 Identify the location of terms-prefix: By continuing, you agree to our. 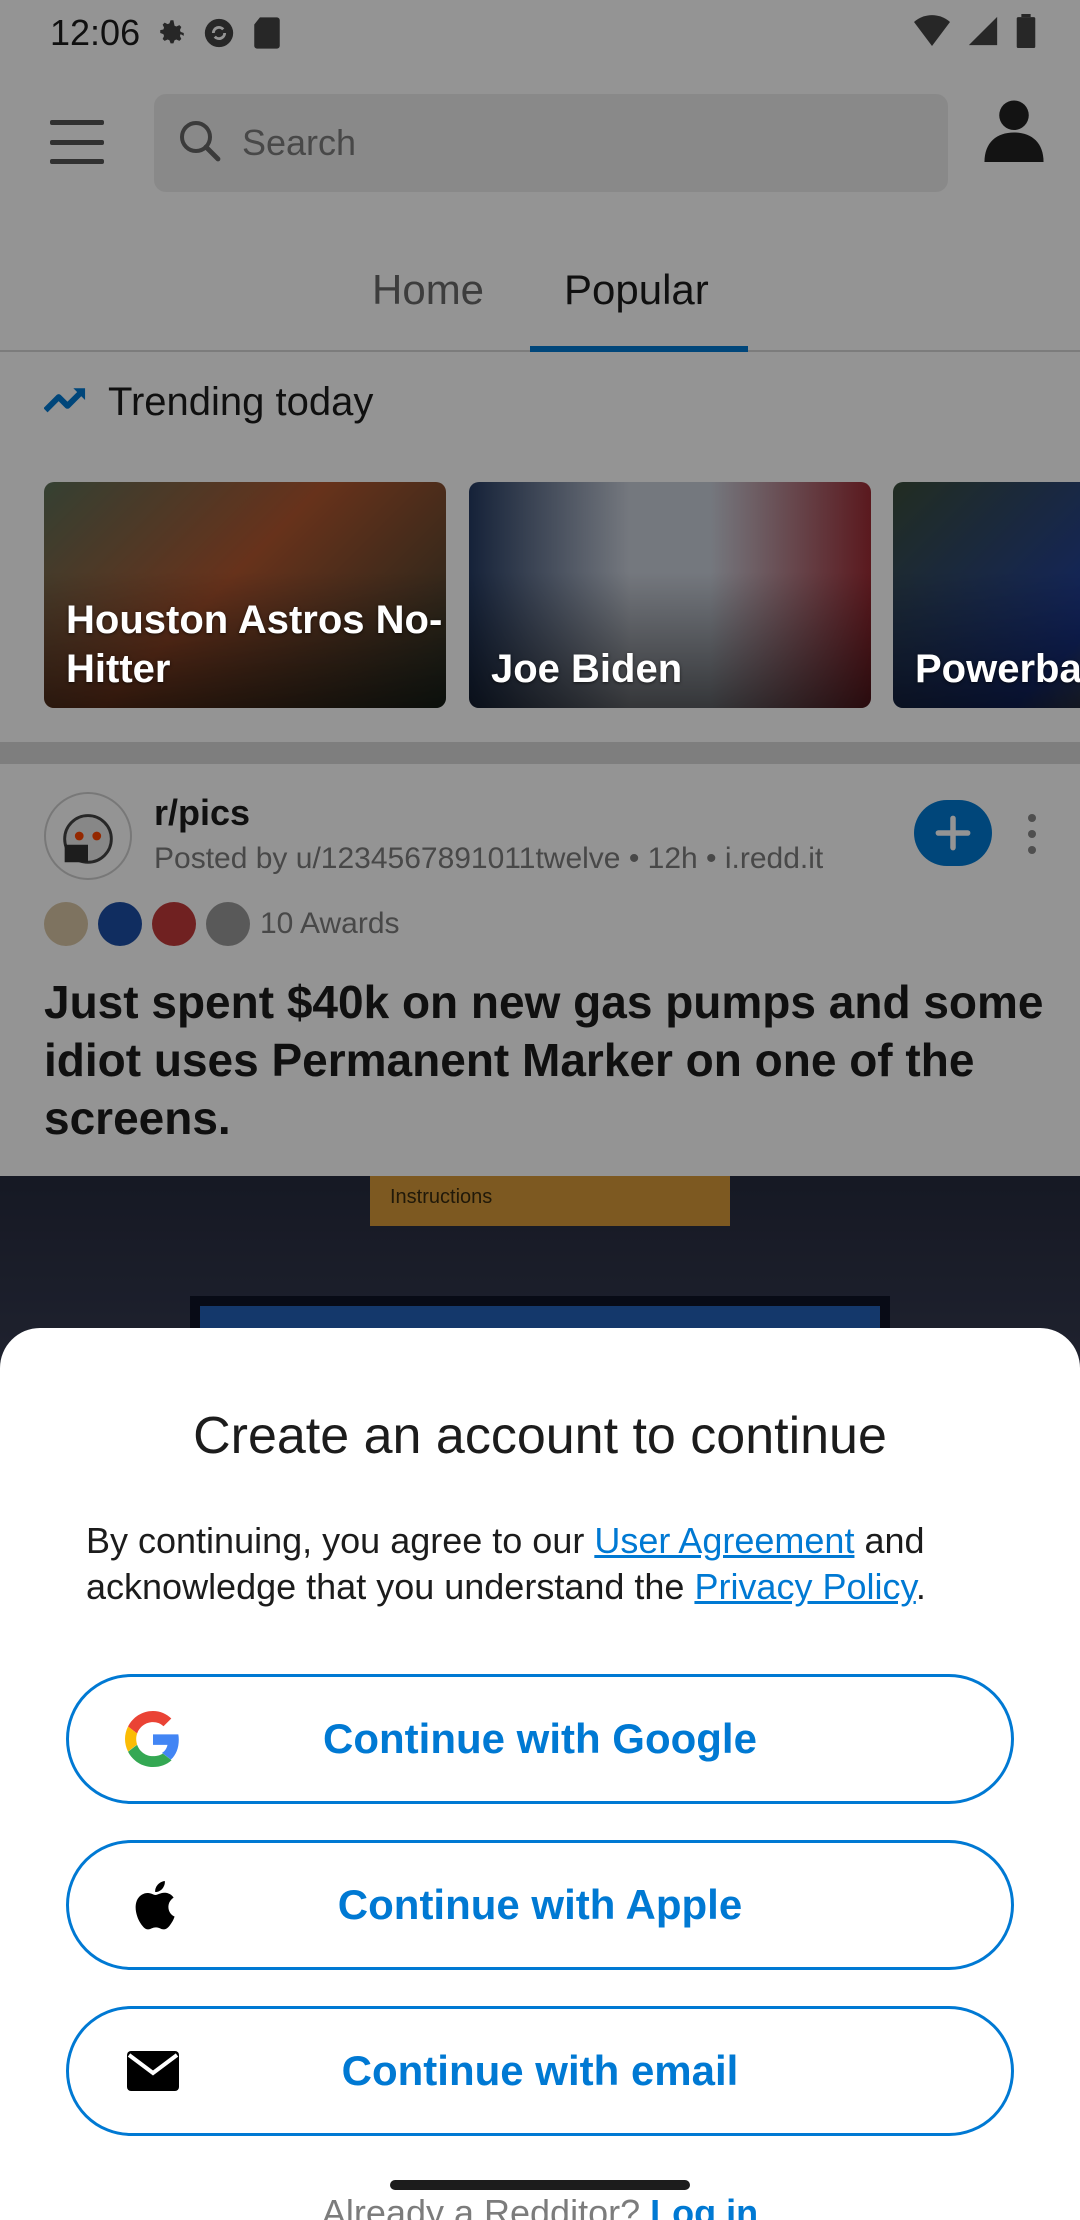
(340, 1540).